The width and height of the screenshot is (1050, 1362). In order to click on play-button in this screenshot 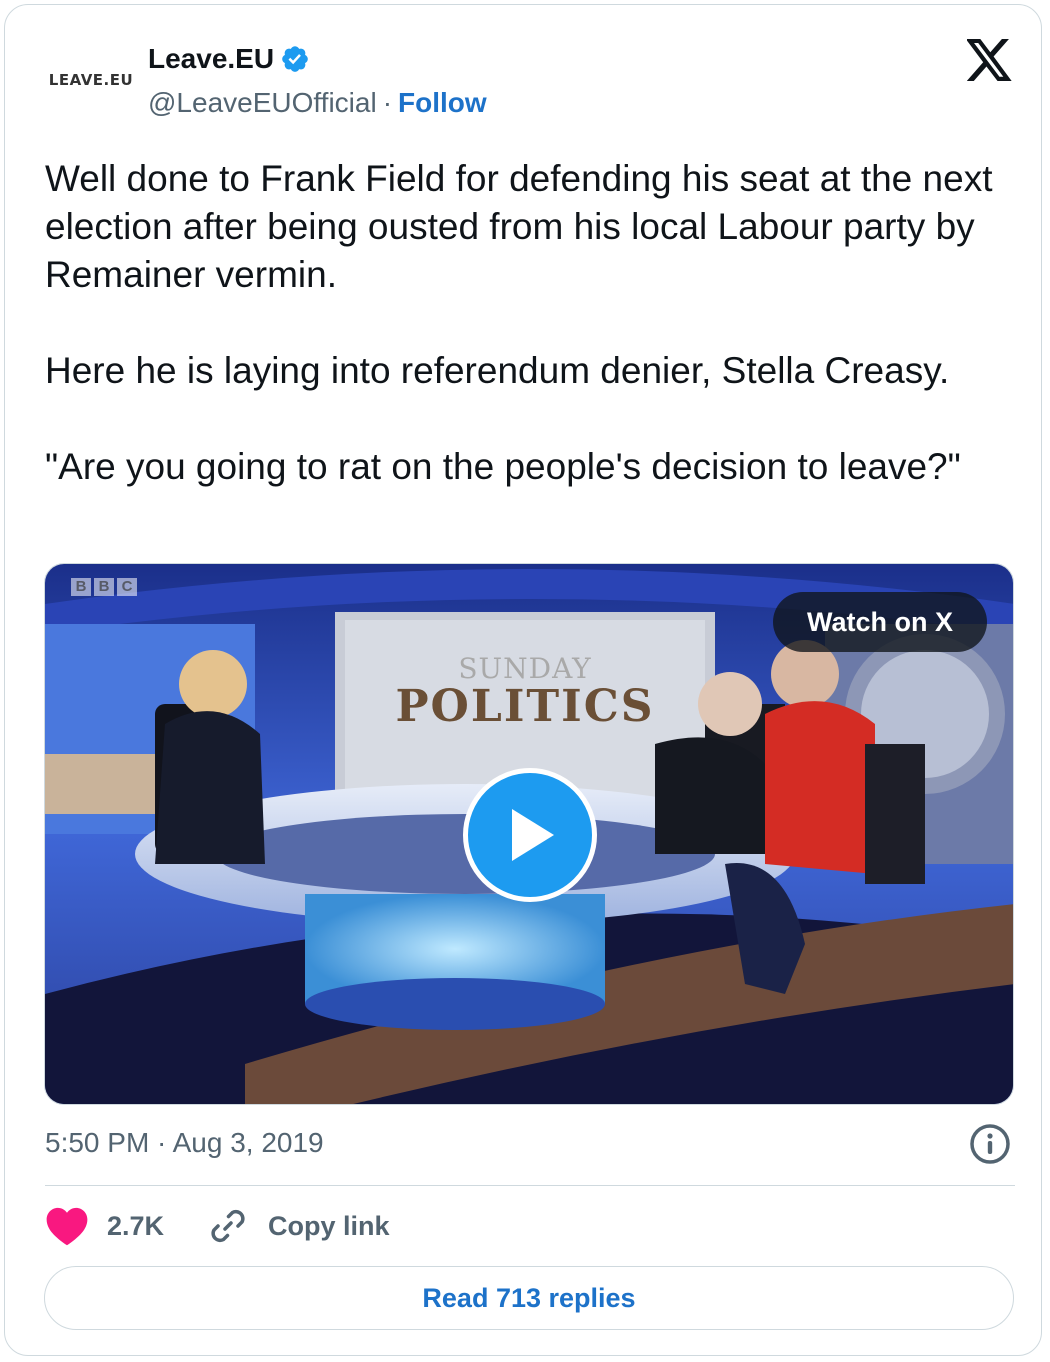, I will do `click(530, 835)`.